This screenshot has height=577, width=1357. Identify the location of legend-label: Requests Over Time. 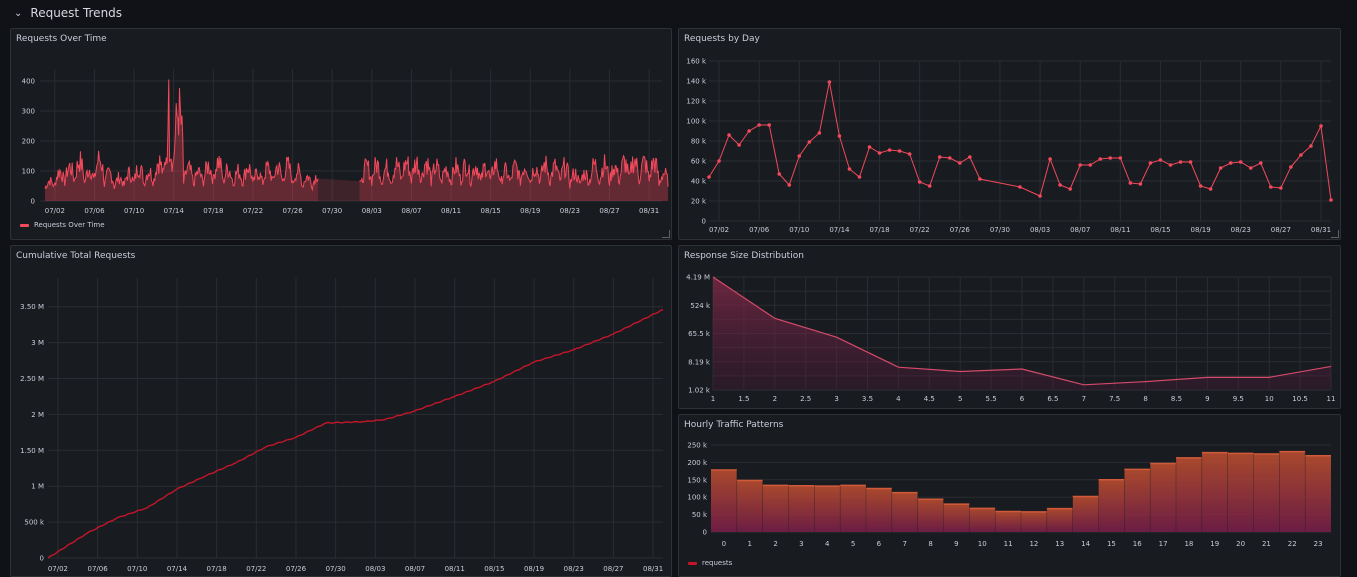
(69, 225).